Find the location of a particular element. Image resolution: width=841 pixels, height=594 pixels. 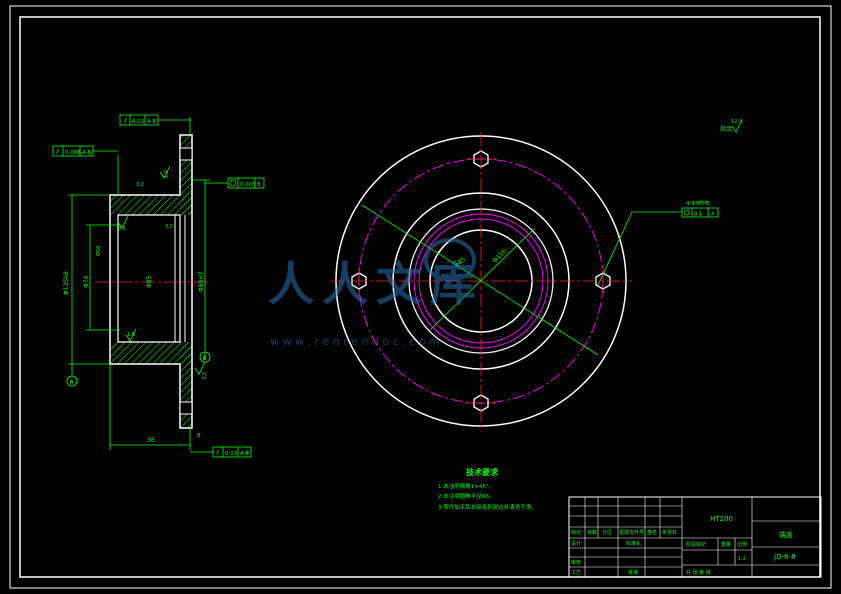

tb-designer: 设计 is located at coordinates (576, 543).